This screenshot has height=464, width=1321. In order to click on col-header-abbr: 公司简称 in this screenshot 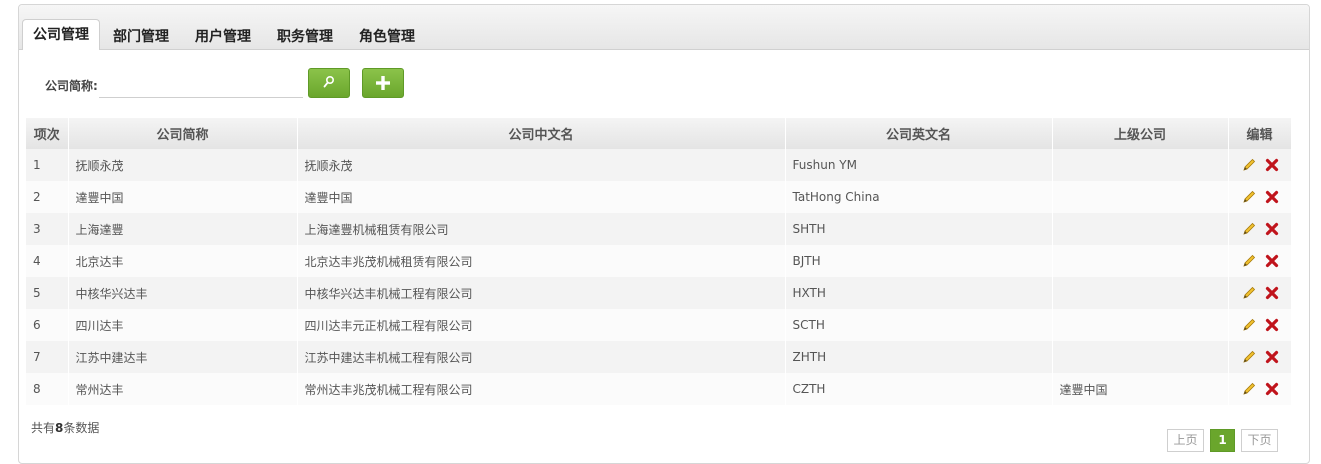, I will do `click(183, 133)`.